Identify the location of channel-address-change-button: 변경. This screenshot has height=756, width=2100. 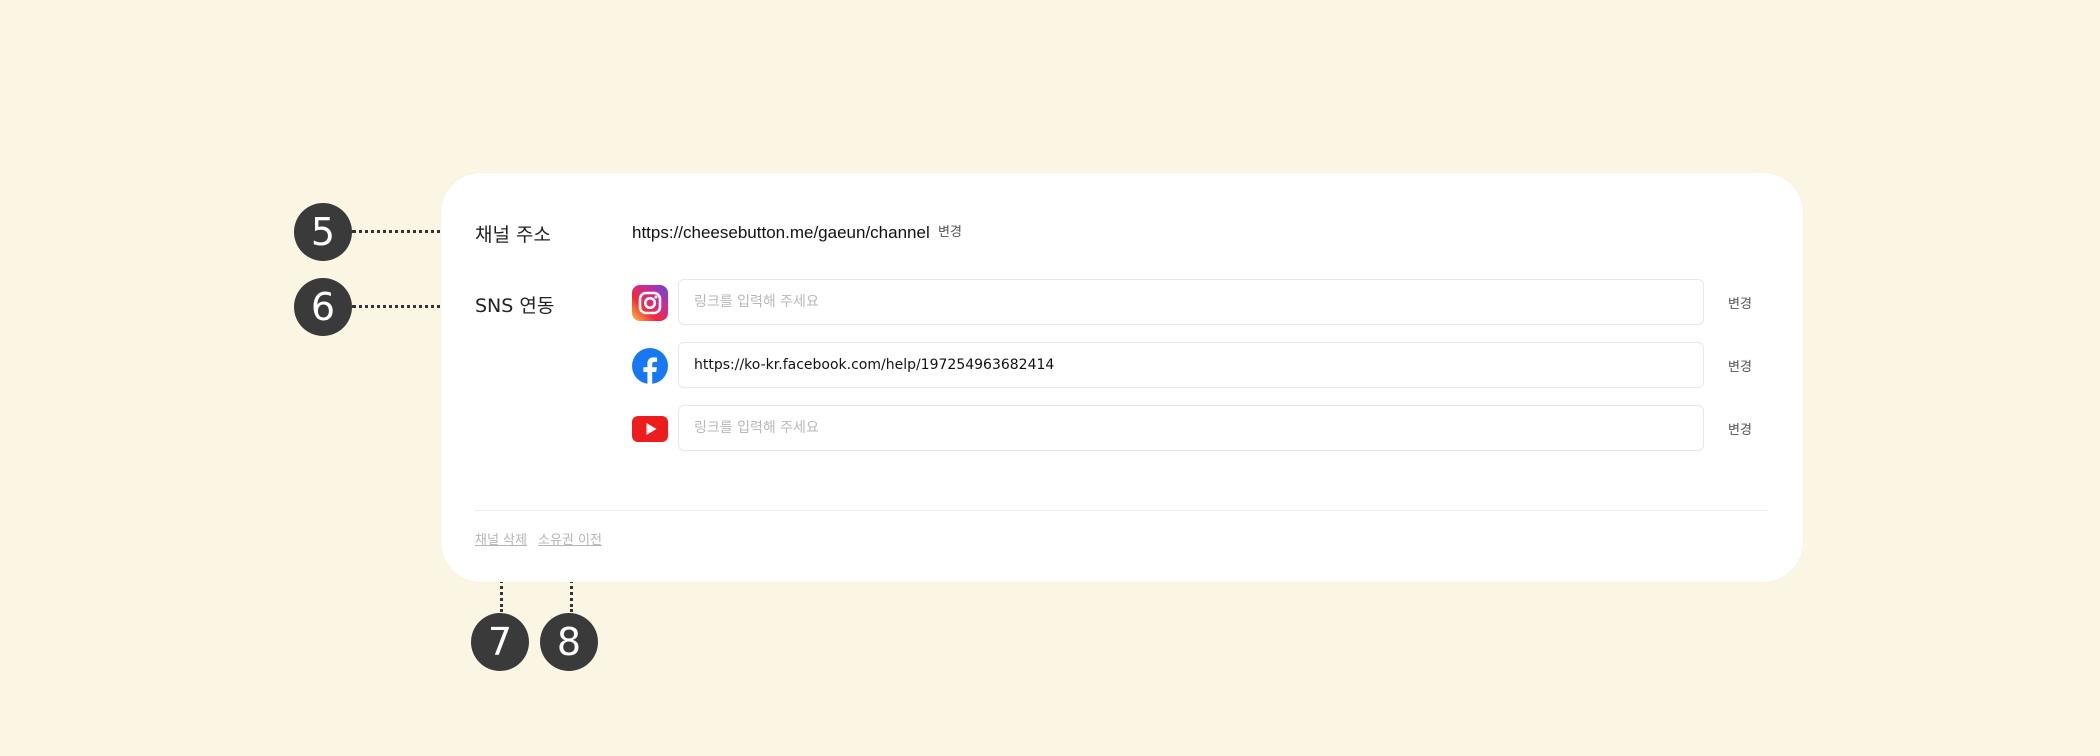
(950, 230).